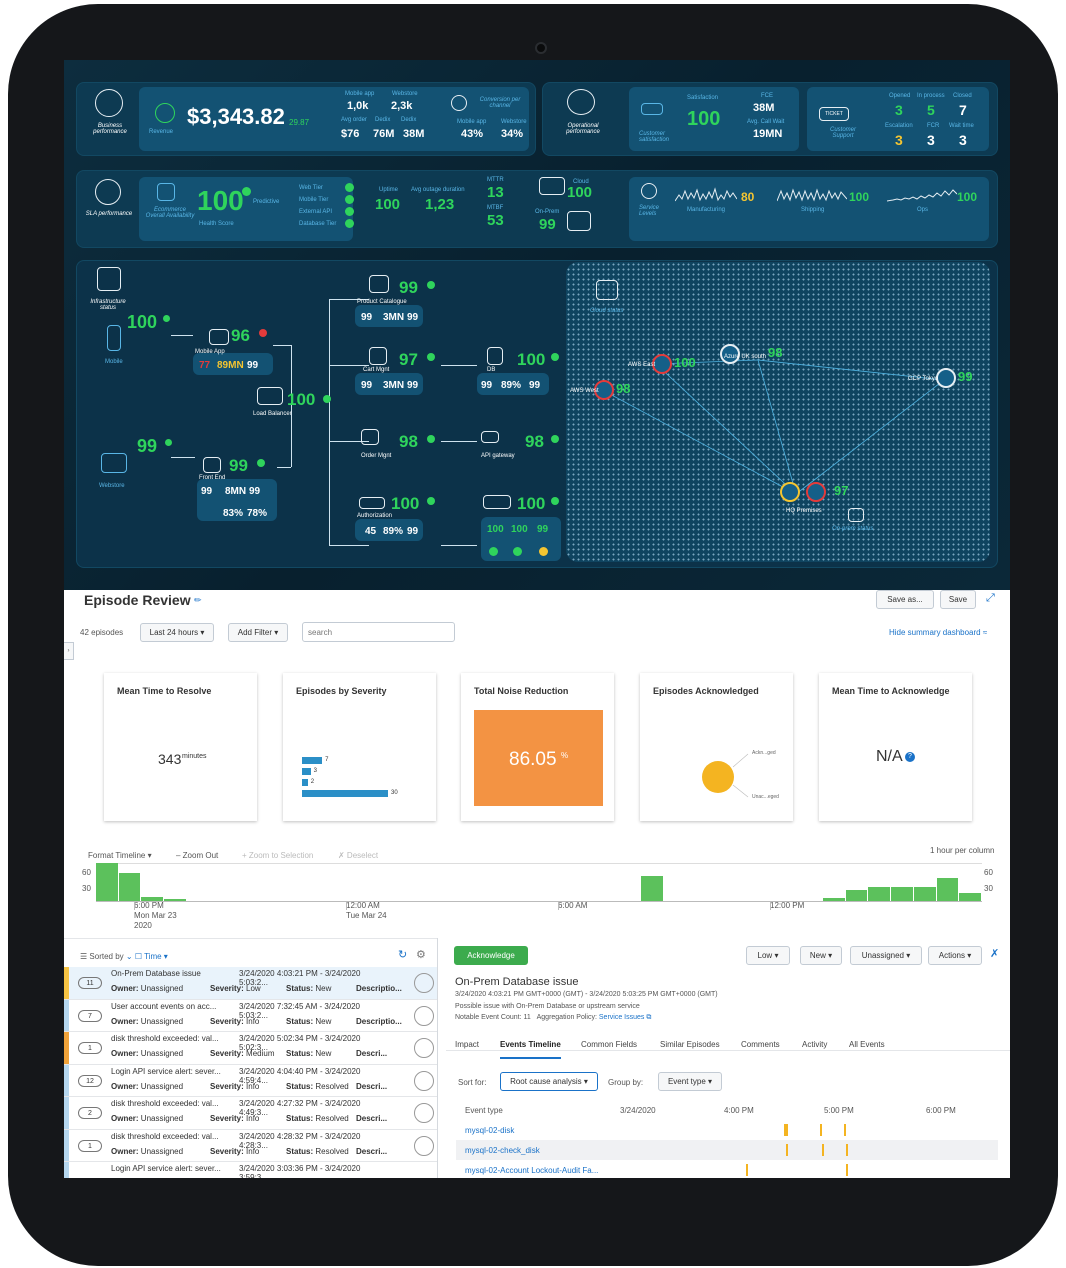  Describe the element at coordinates (490, 437) in the screenshot. I see `api-icon` at that location.